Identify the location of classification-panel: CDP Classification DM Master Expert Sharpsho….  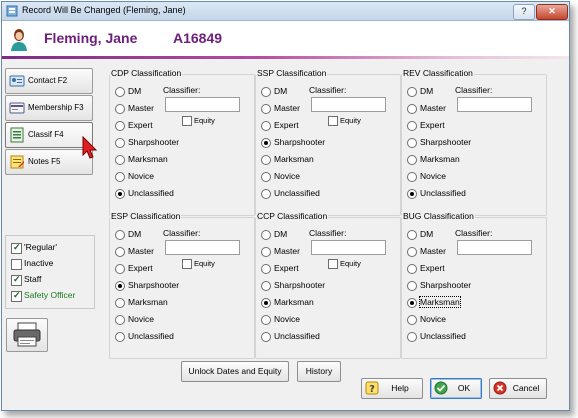
(182, 142).